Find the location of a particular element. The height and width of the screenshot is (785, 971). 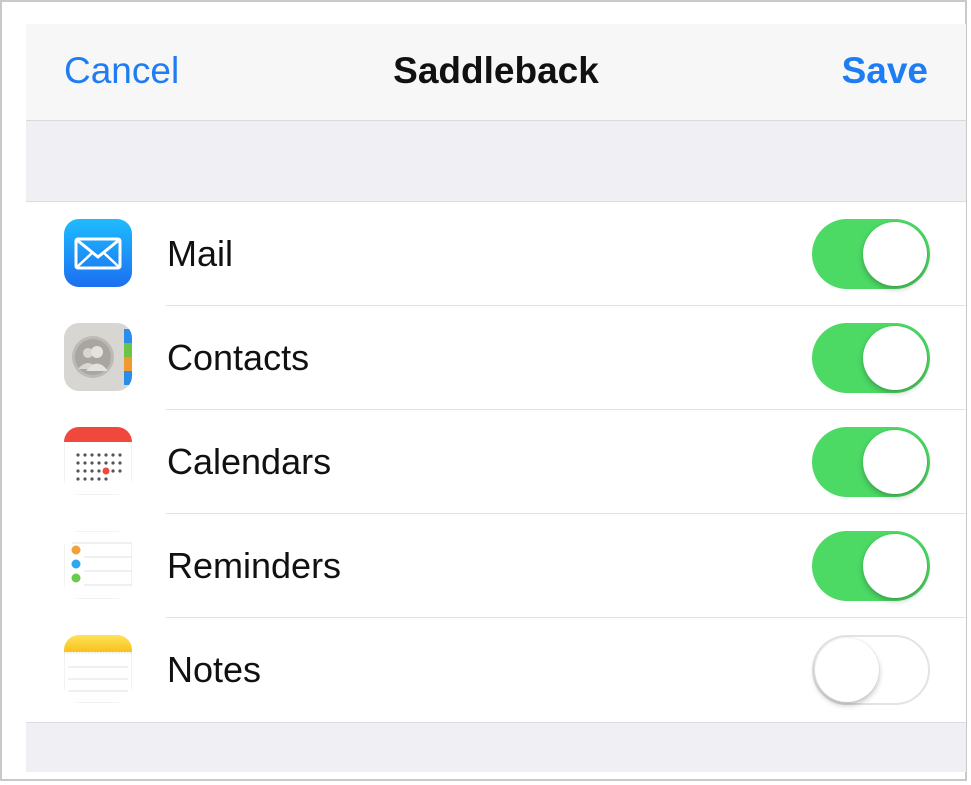

notes-toggle is located at coordinates (871, 670).